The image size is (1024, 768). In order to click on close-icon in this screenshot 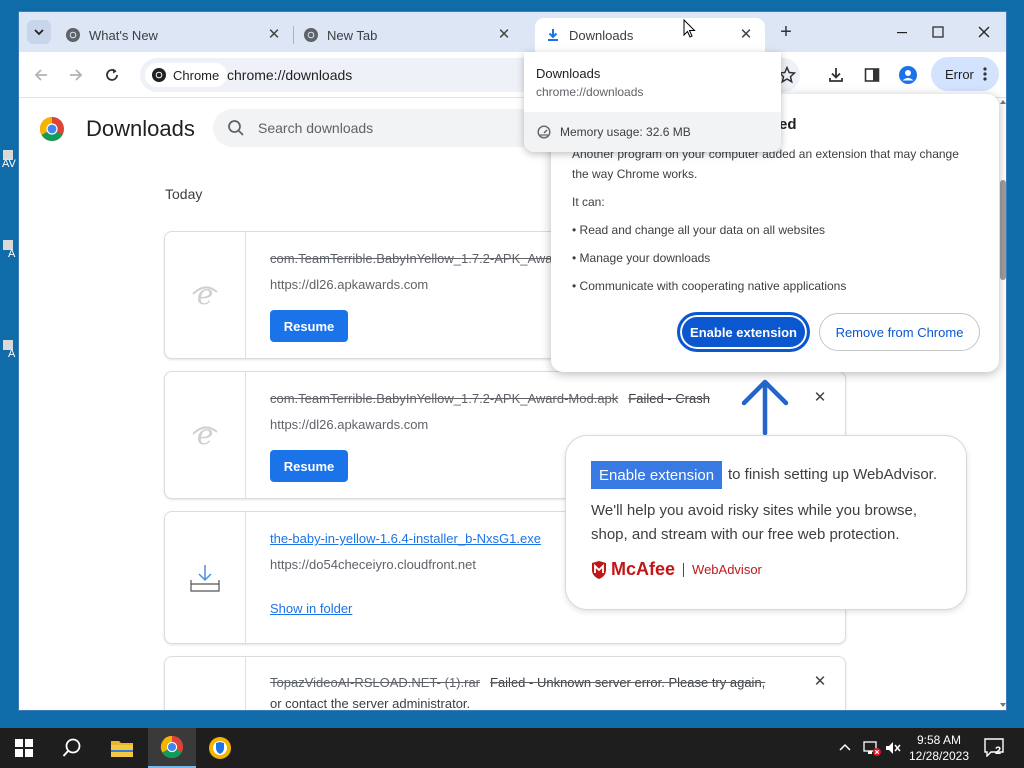, I will do `click(984, 32)`.